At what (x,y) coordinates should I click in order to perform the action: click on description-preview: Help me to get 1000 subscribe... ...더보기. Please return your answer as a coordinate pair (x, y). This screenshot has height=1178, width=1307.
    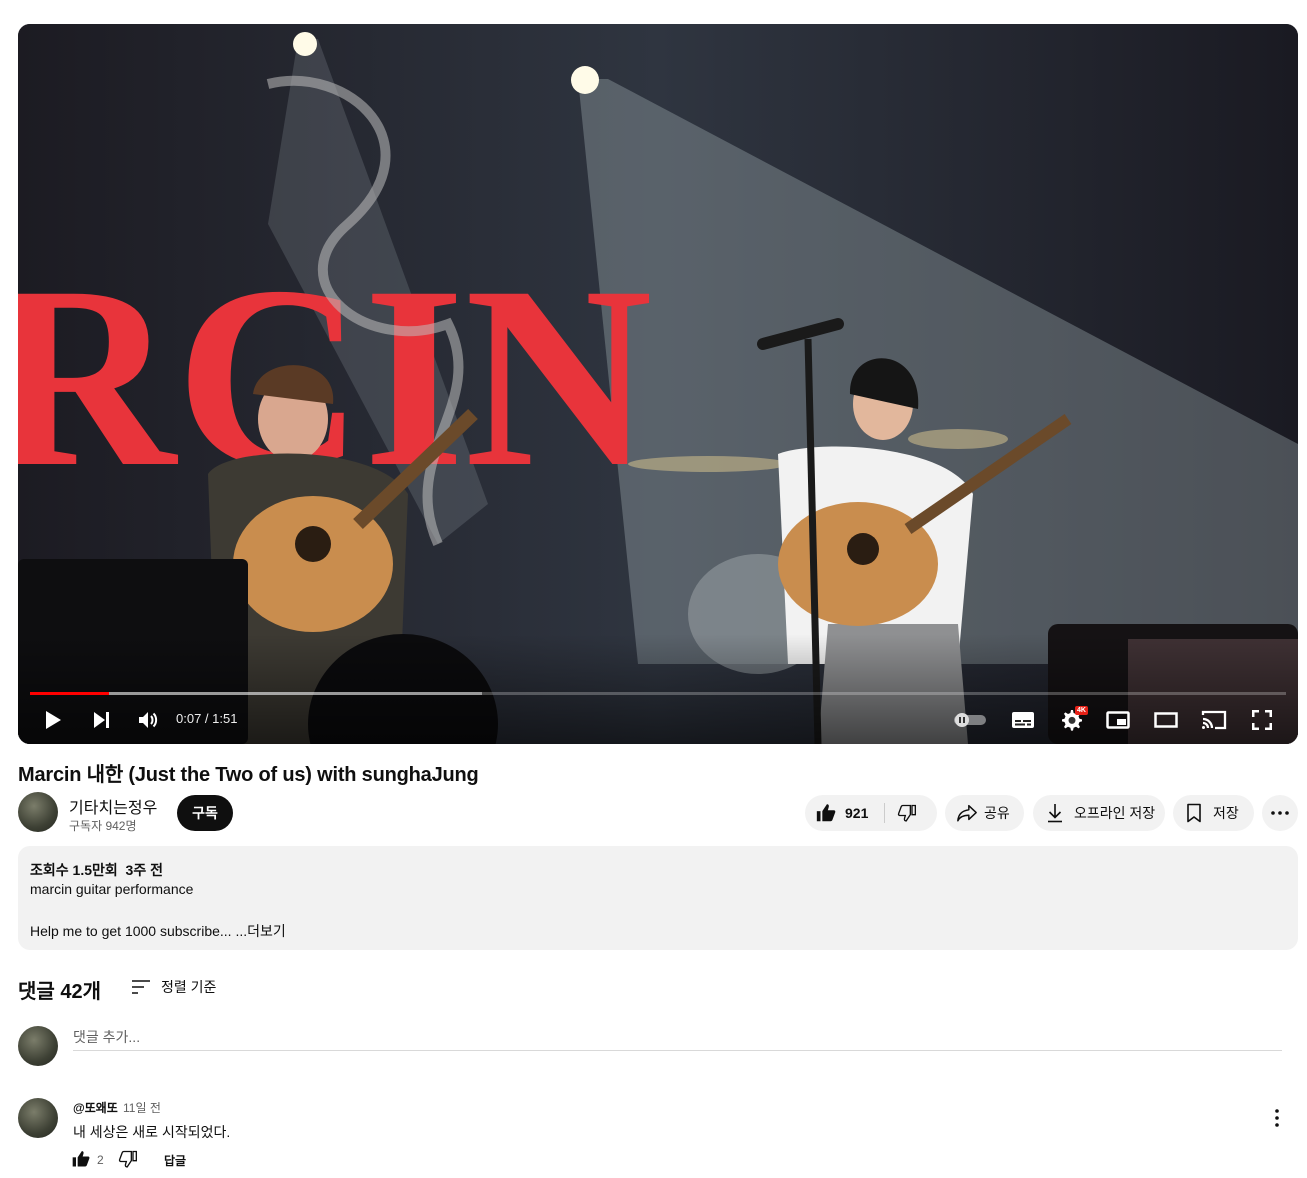
    Looking at the image, I should click on (158, 931).